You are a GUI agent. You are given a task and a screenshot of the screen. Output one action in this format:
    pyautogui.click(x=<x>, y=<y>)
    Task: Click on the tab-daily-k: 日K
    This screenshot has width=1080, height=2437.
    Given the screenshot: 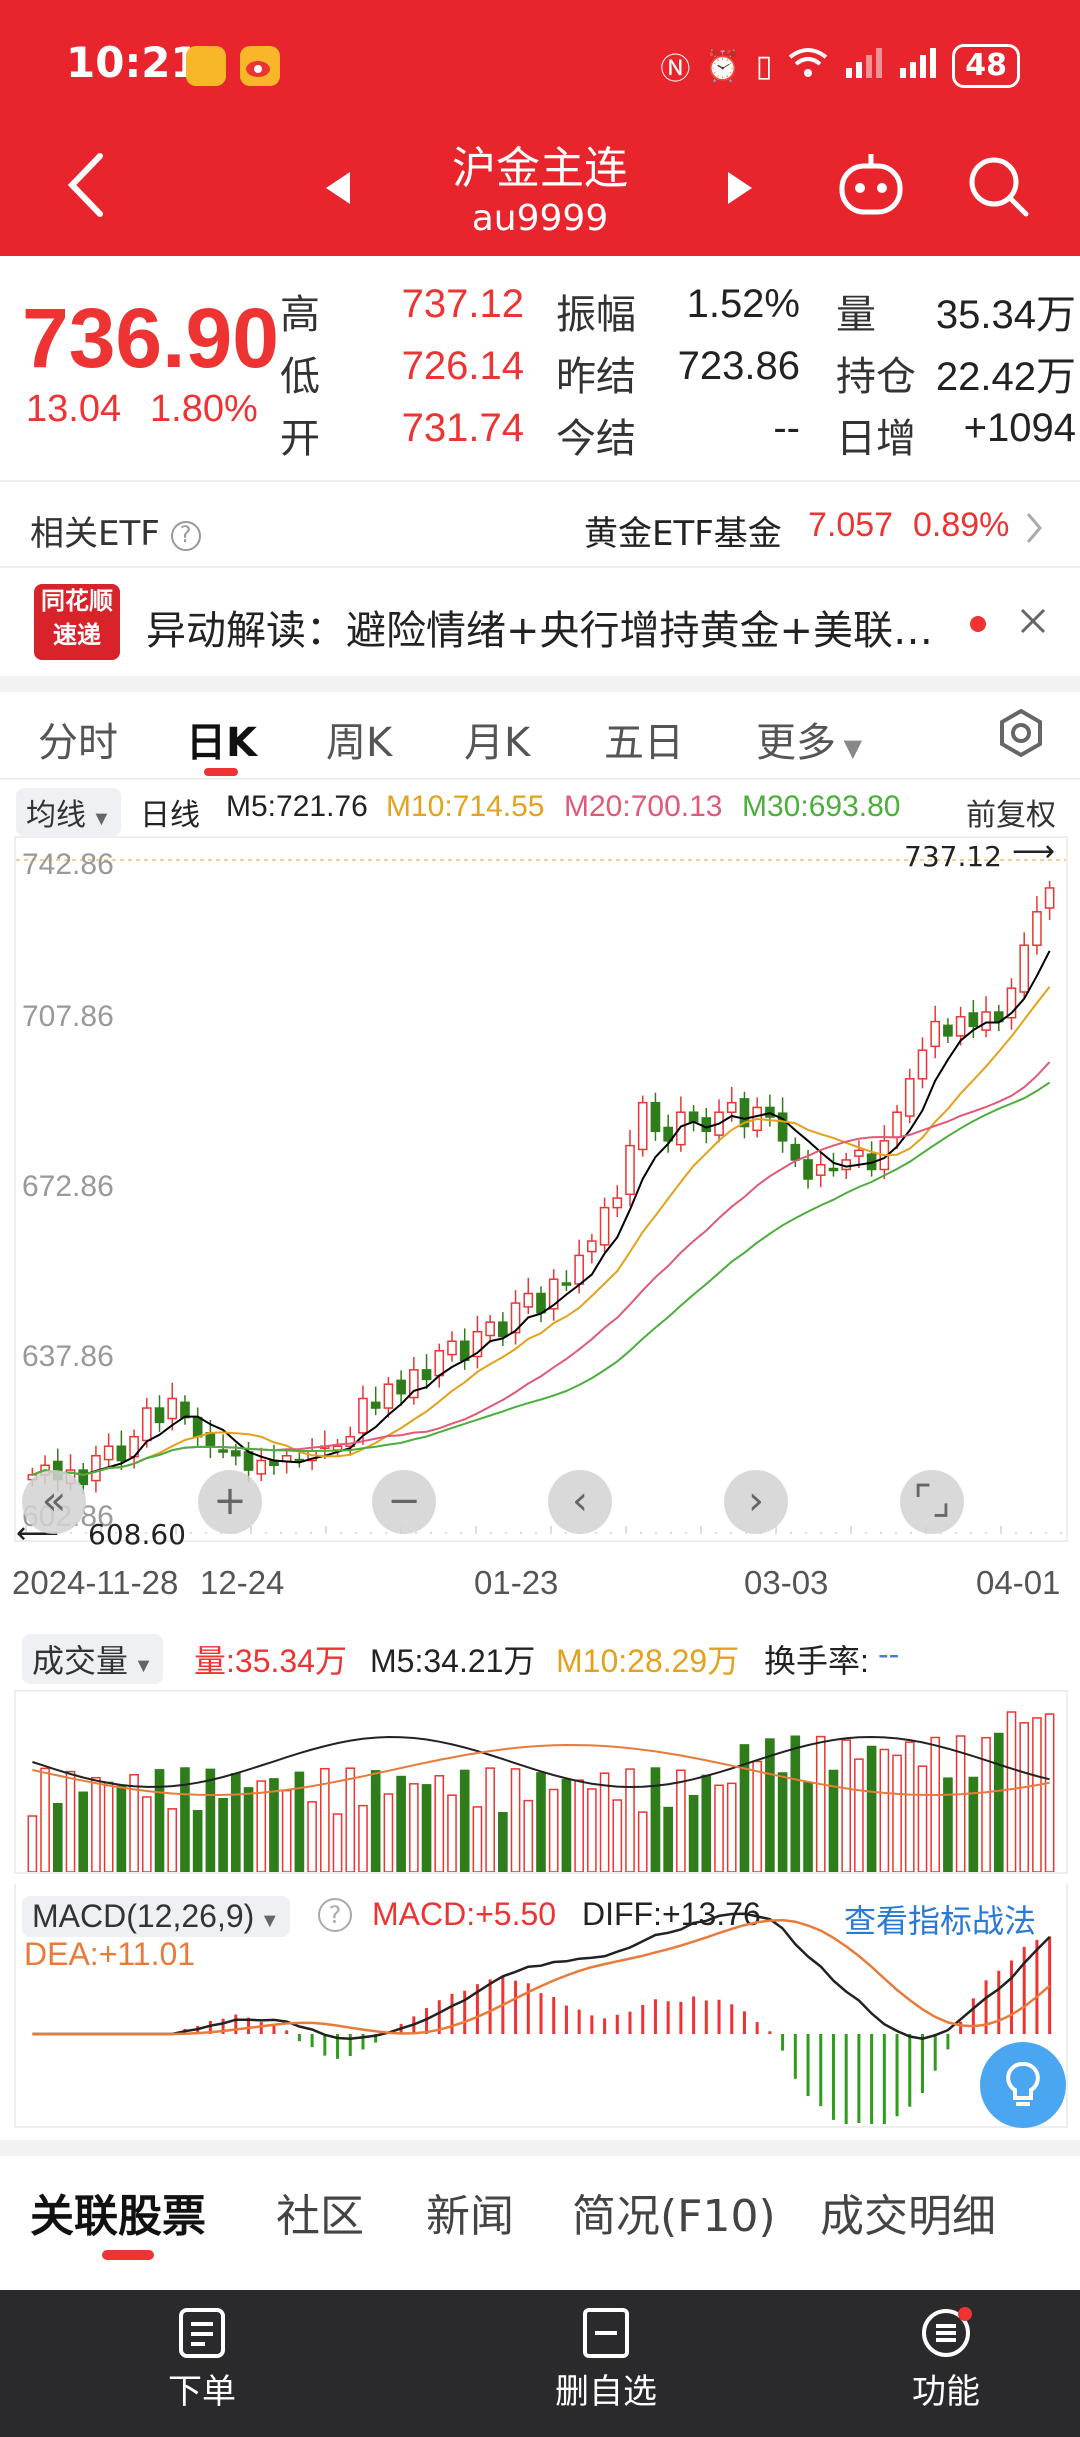 What is the action you would take?
    pyautogui.click(x=221, y=739)
    